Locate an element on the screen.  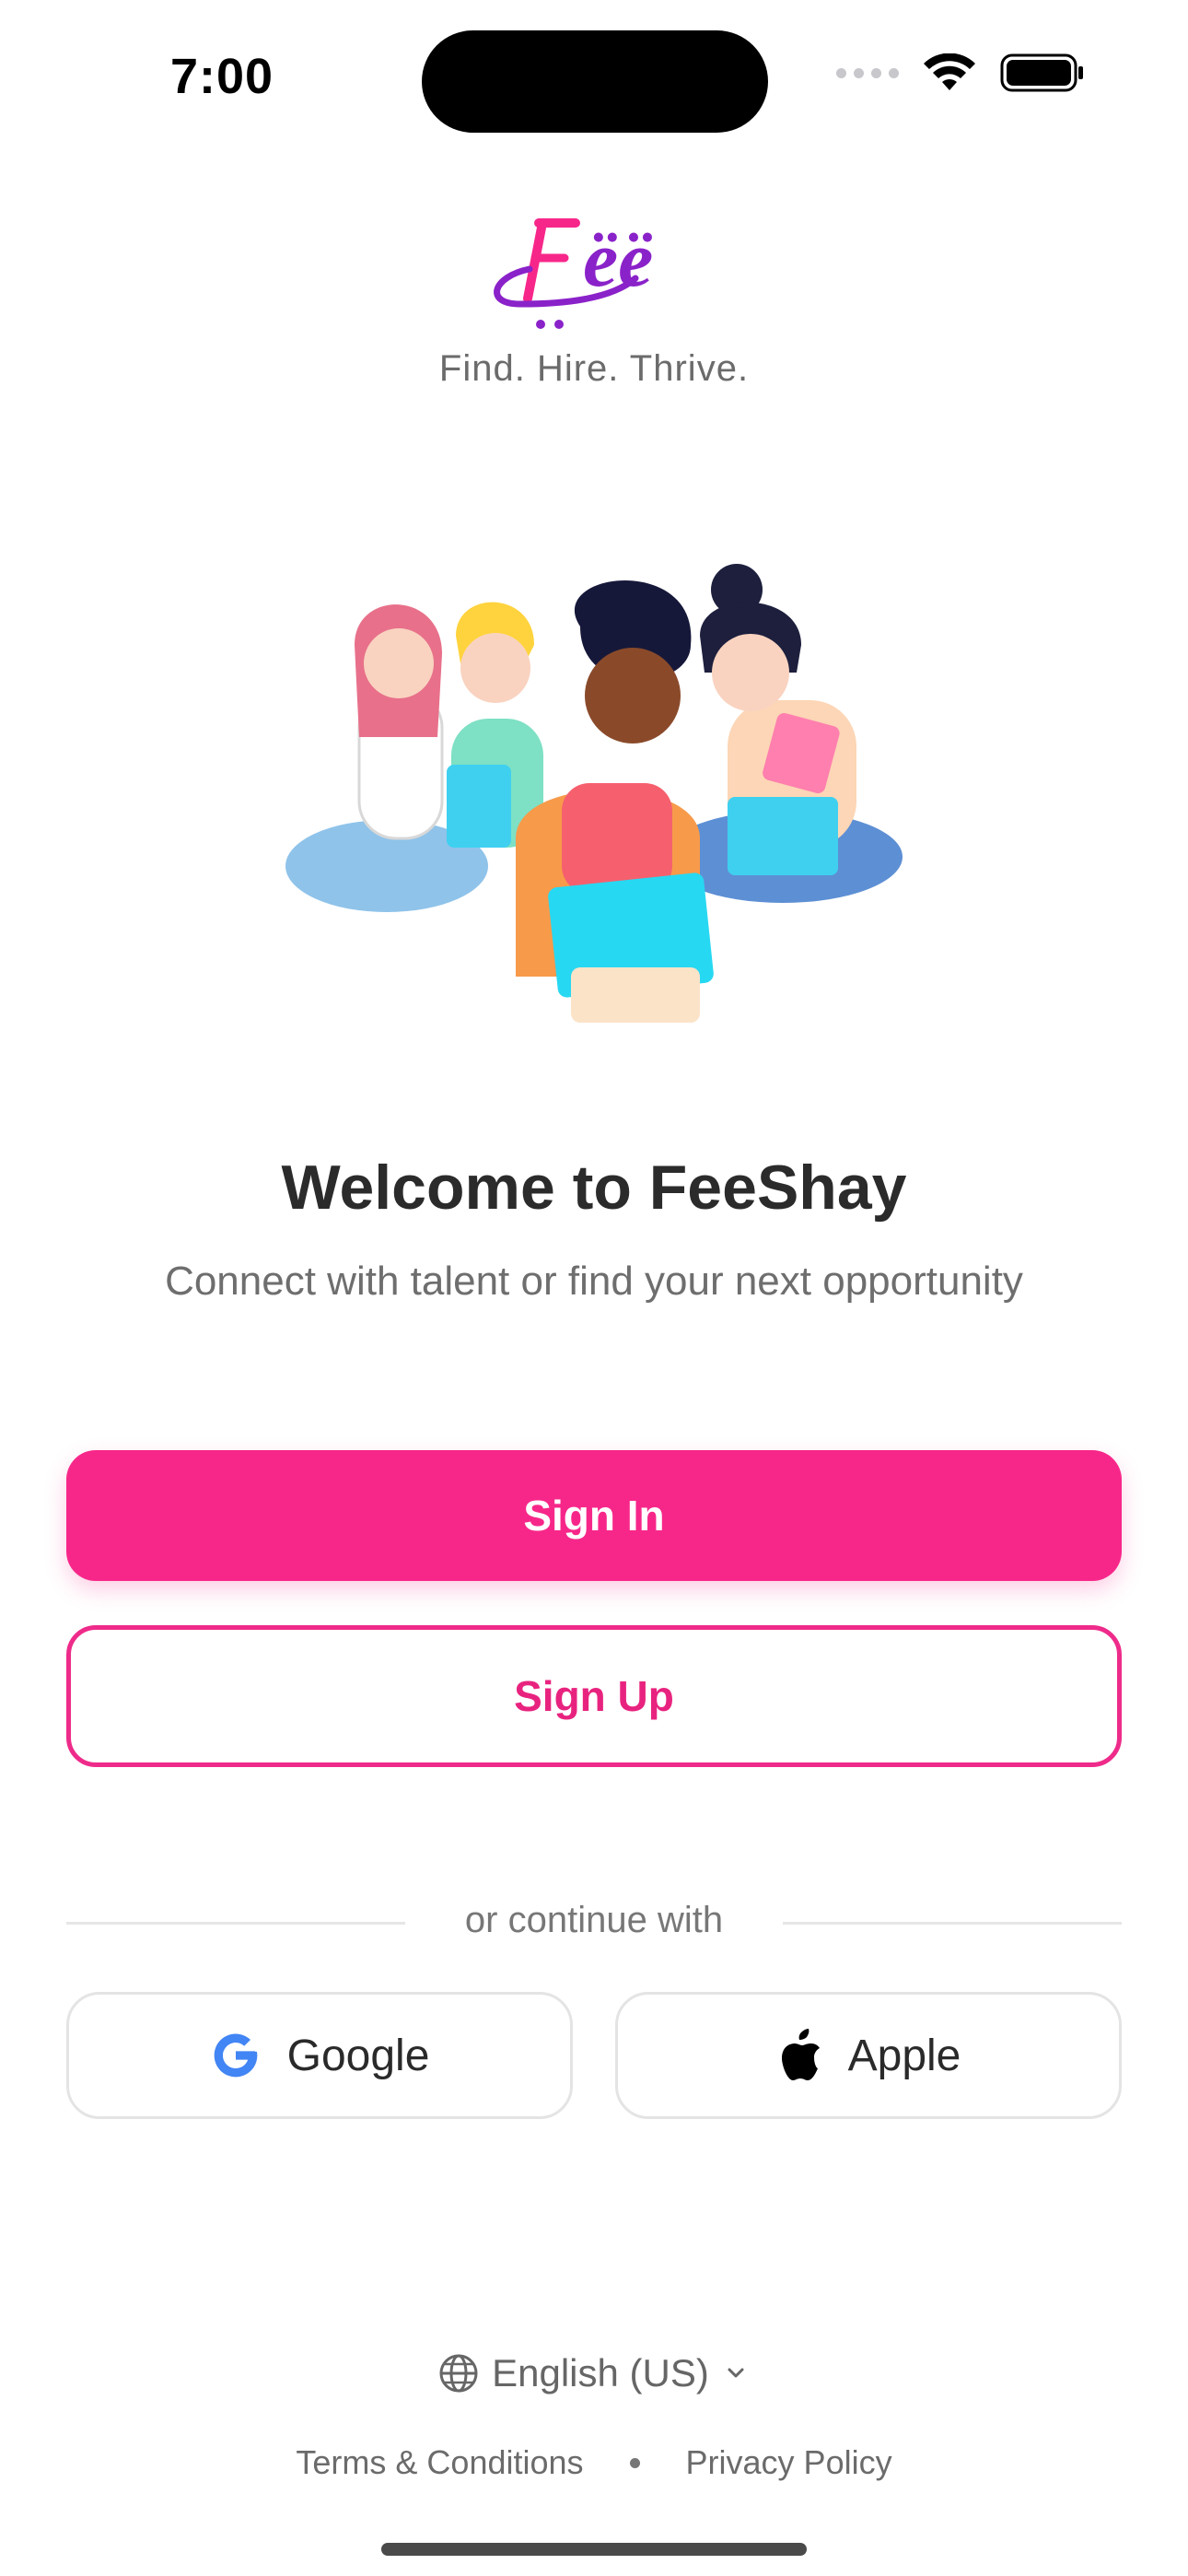
language-selector: English (US) is located at coordinates (594, 2373).